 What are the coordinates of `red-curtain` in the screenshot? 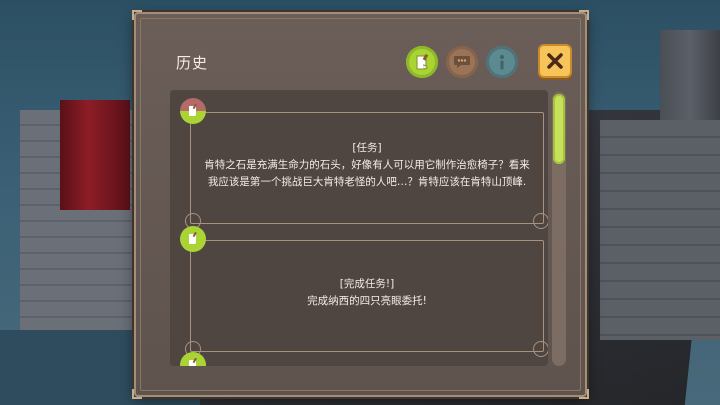 It's located at (95, 155).